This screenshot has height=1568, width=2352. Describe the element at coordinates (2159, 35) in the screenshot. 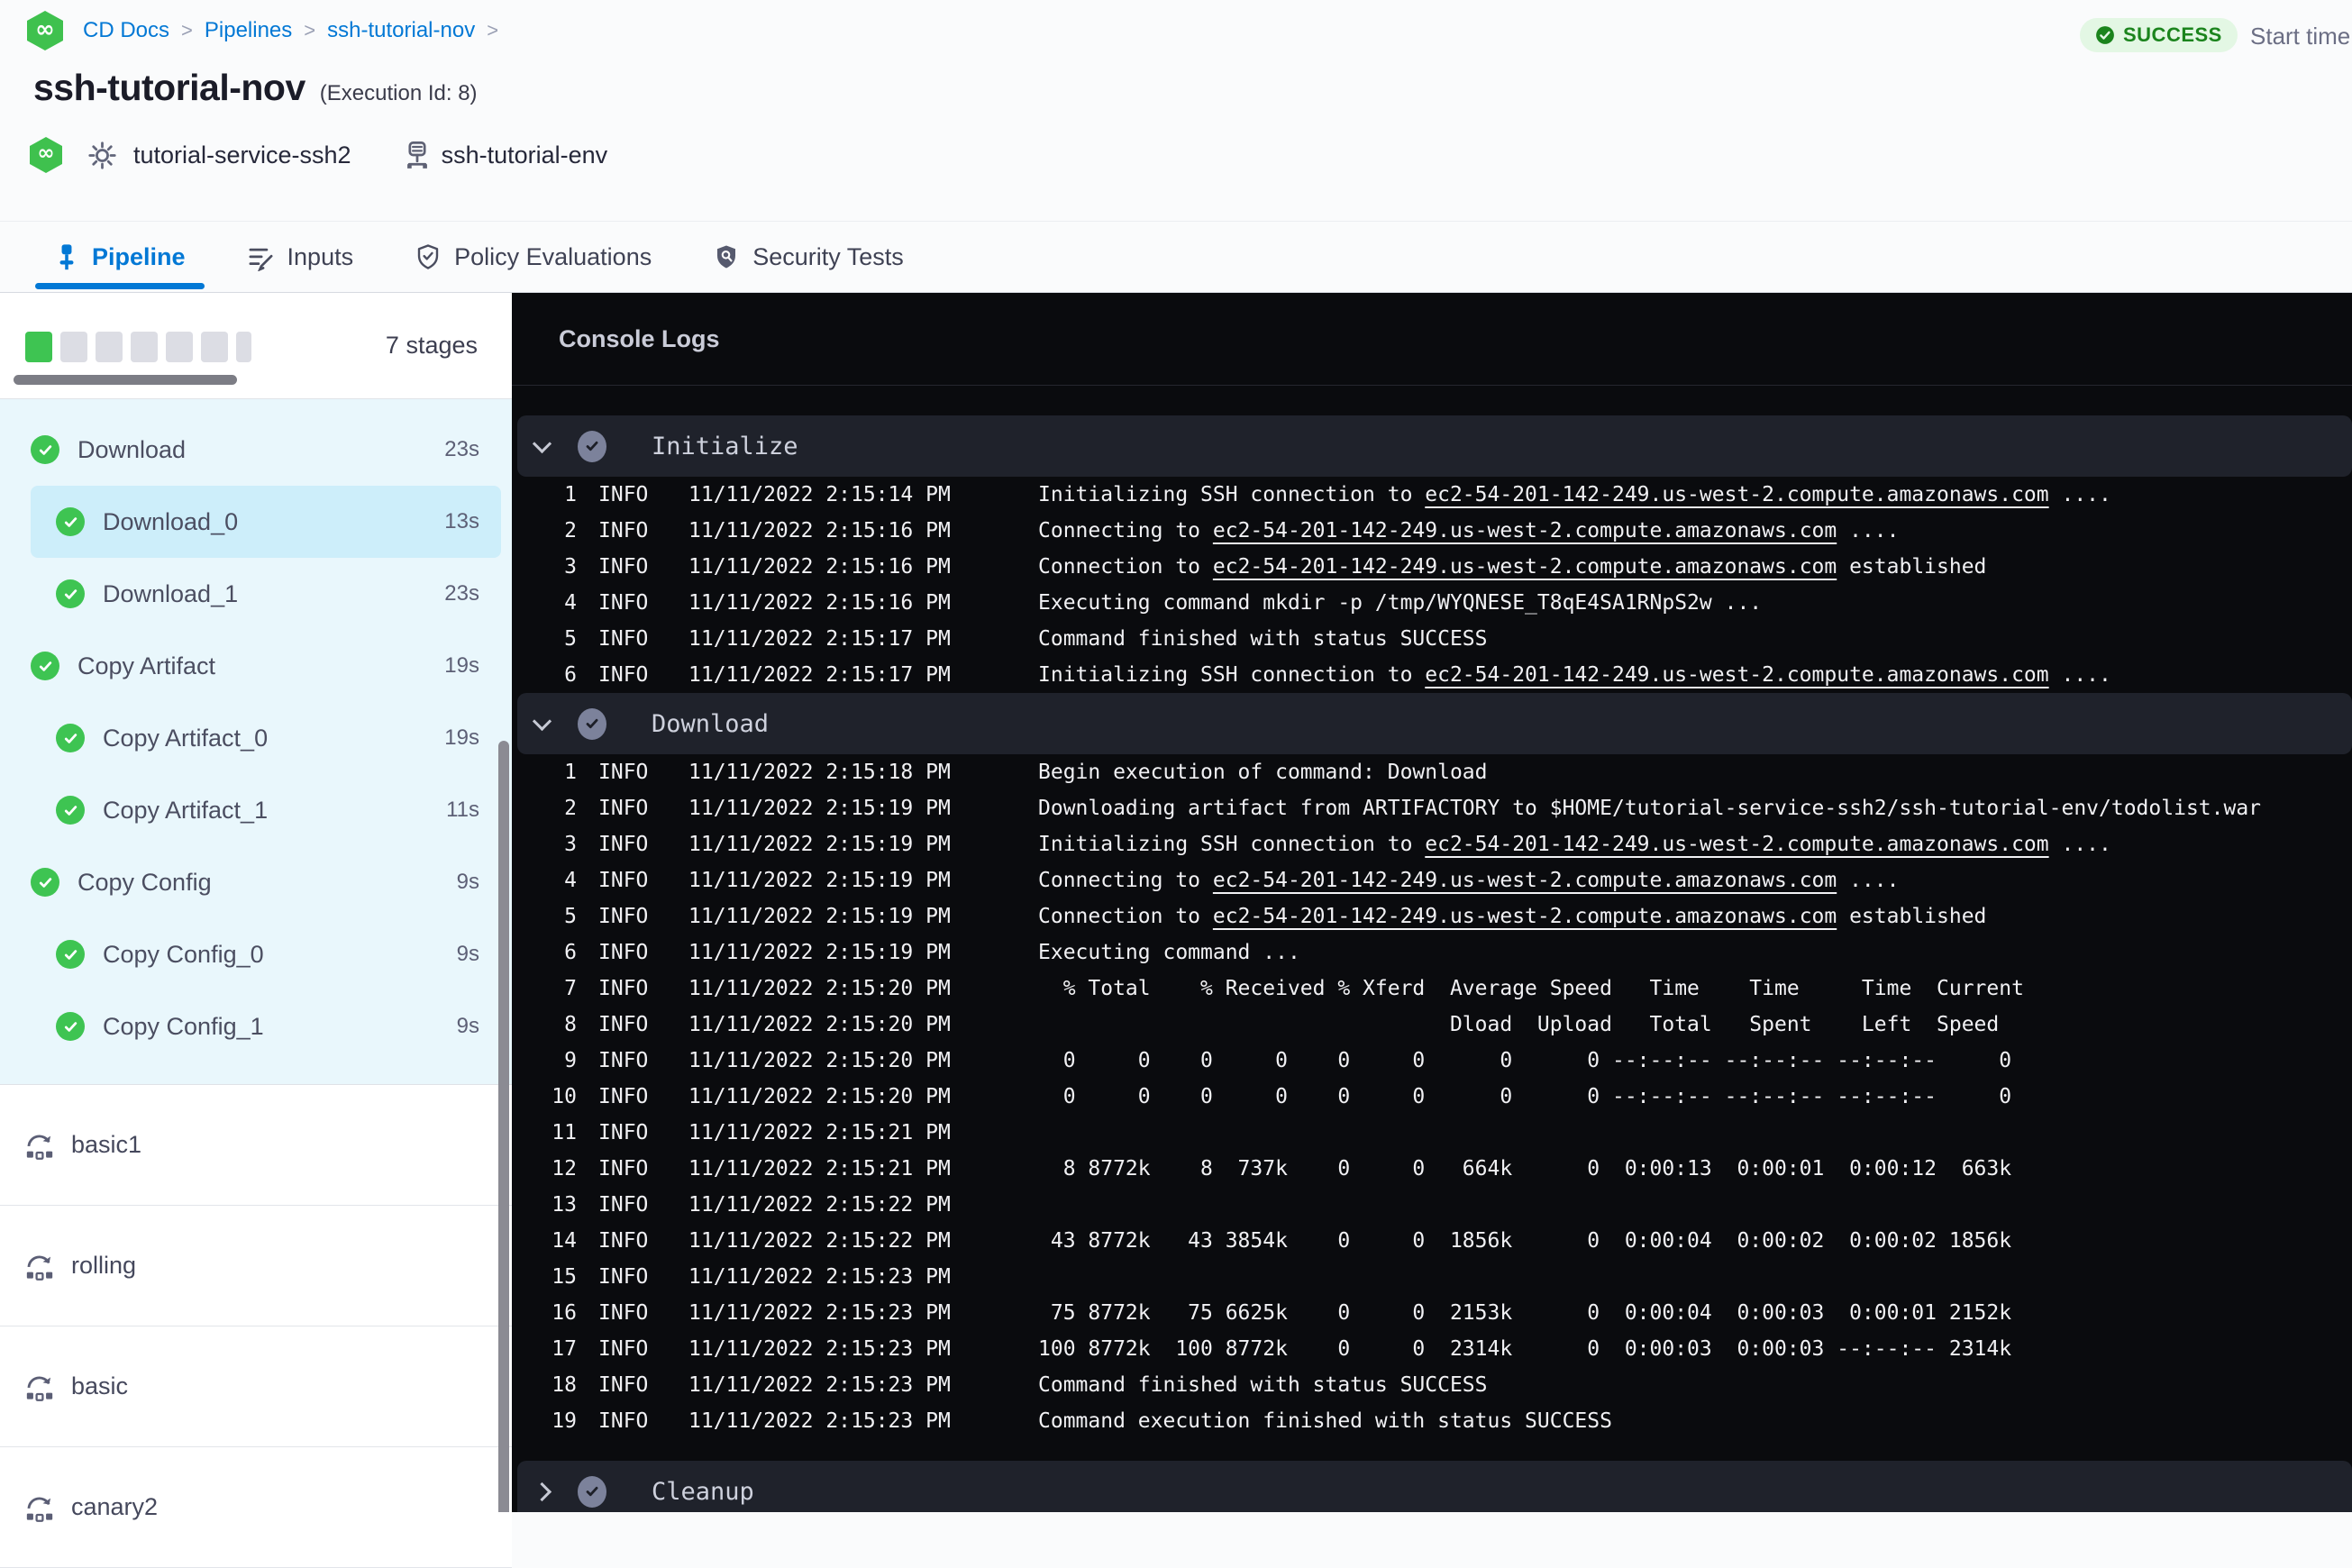

I see `status-badge: SUCCESS` at that location.